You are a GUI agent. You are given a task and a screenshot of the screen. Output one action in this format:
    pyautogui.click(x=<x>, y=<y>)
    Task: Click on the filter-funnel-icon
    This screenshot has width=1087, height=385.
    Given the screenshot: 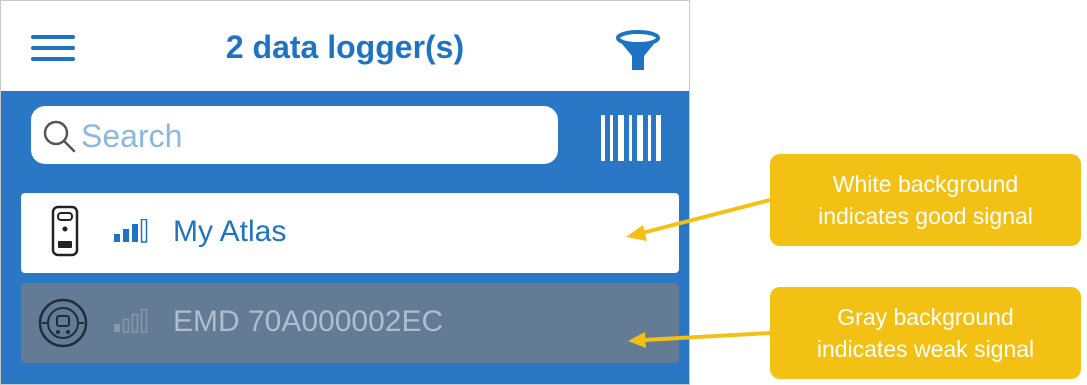 What is the action you would take?
    pyautogui.click(x=638, y=51)
    